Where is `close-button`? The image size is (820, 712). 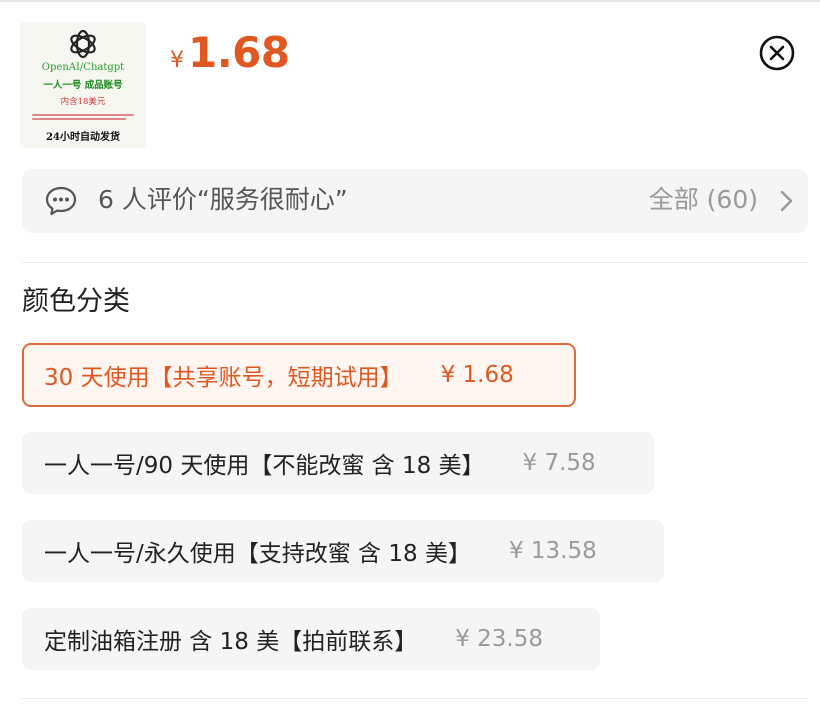 close-button is located at coordinates (777, 53).